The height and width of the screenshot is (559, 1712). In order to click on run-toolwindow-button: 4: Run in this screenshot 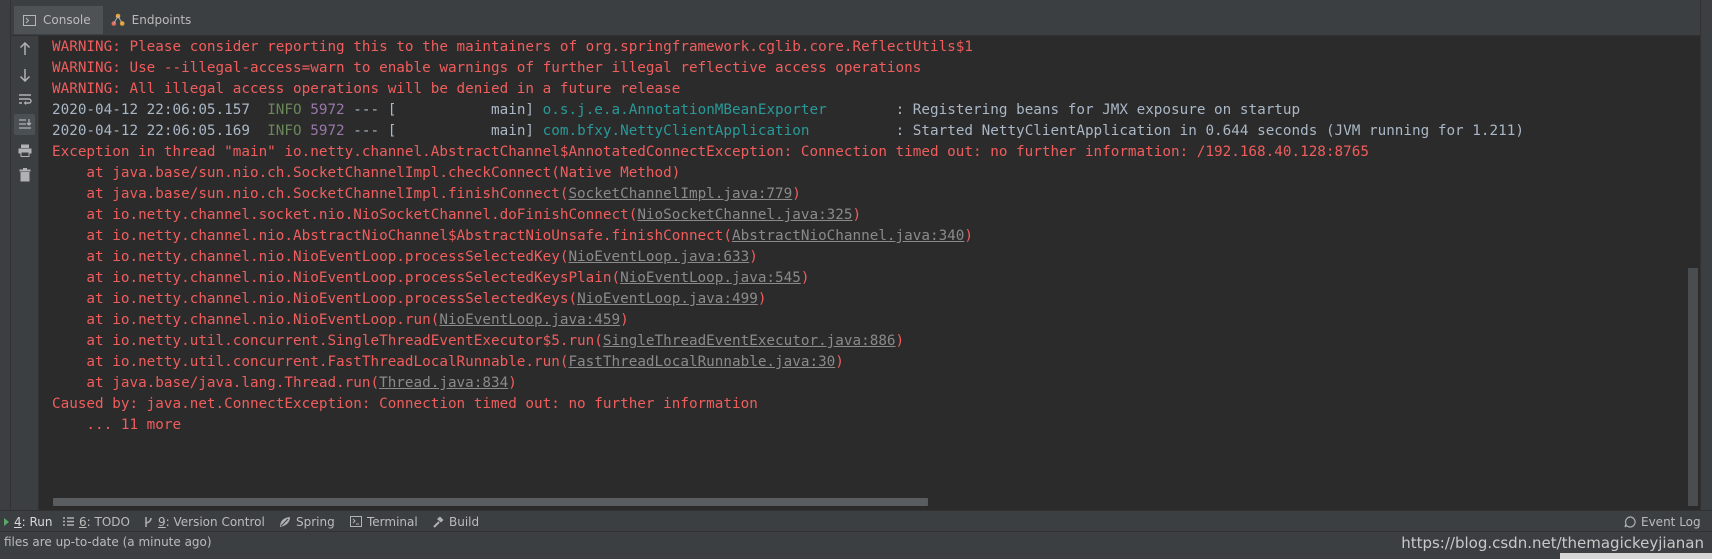, I will do `click(28, 521)`.